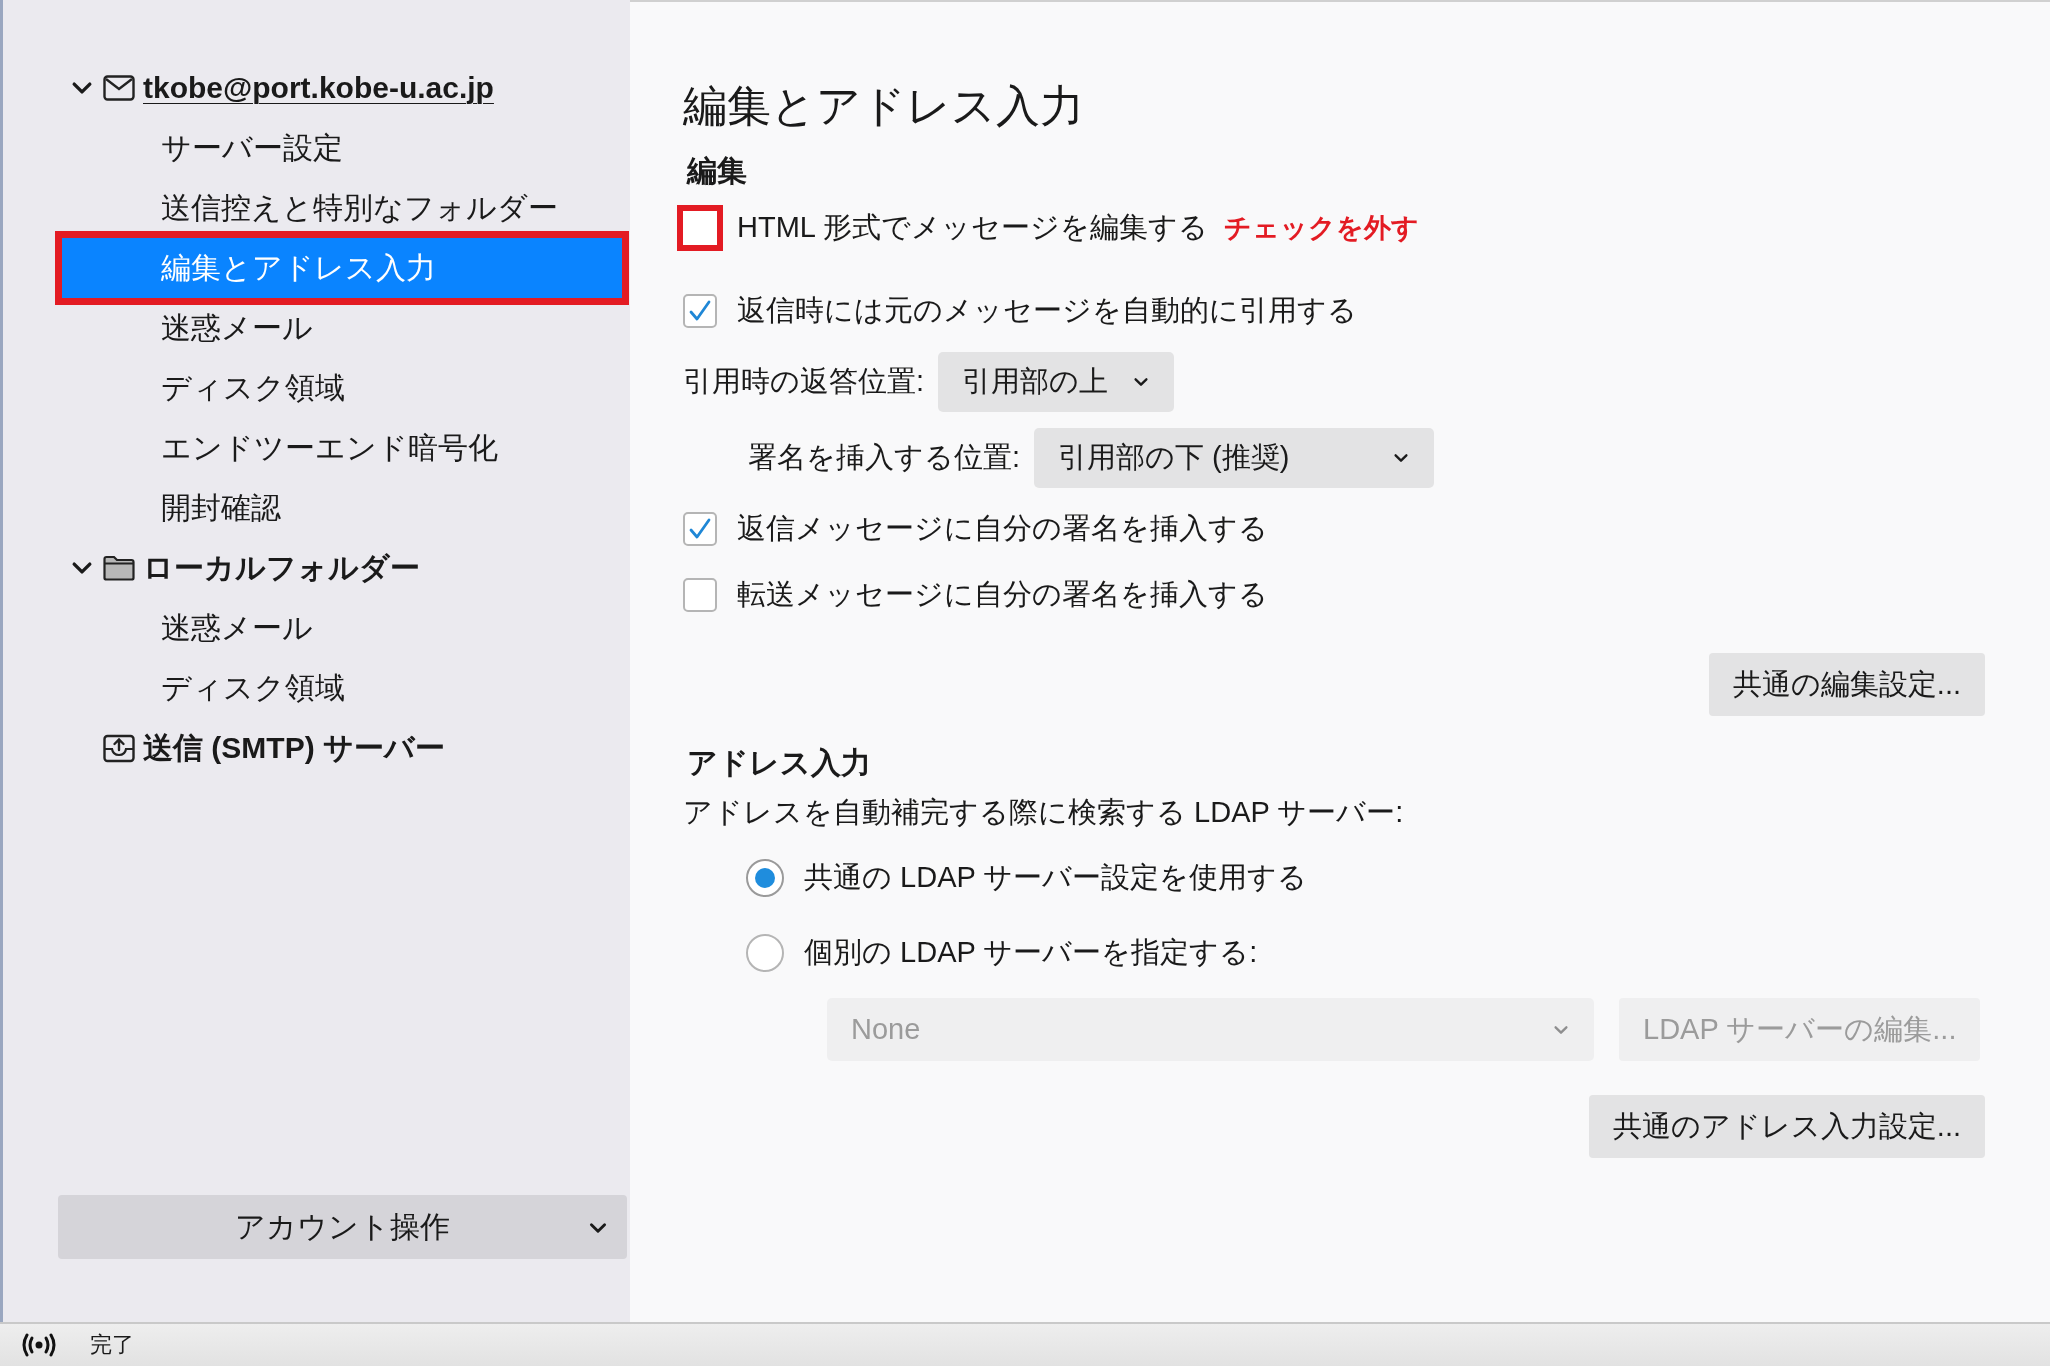  I want to click on account-tree-item: ローカルフォルダー, so click(281, 568).